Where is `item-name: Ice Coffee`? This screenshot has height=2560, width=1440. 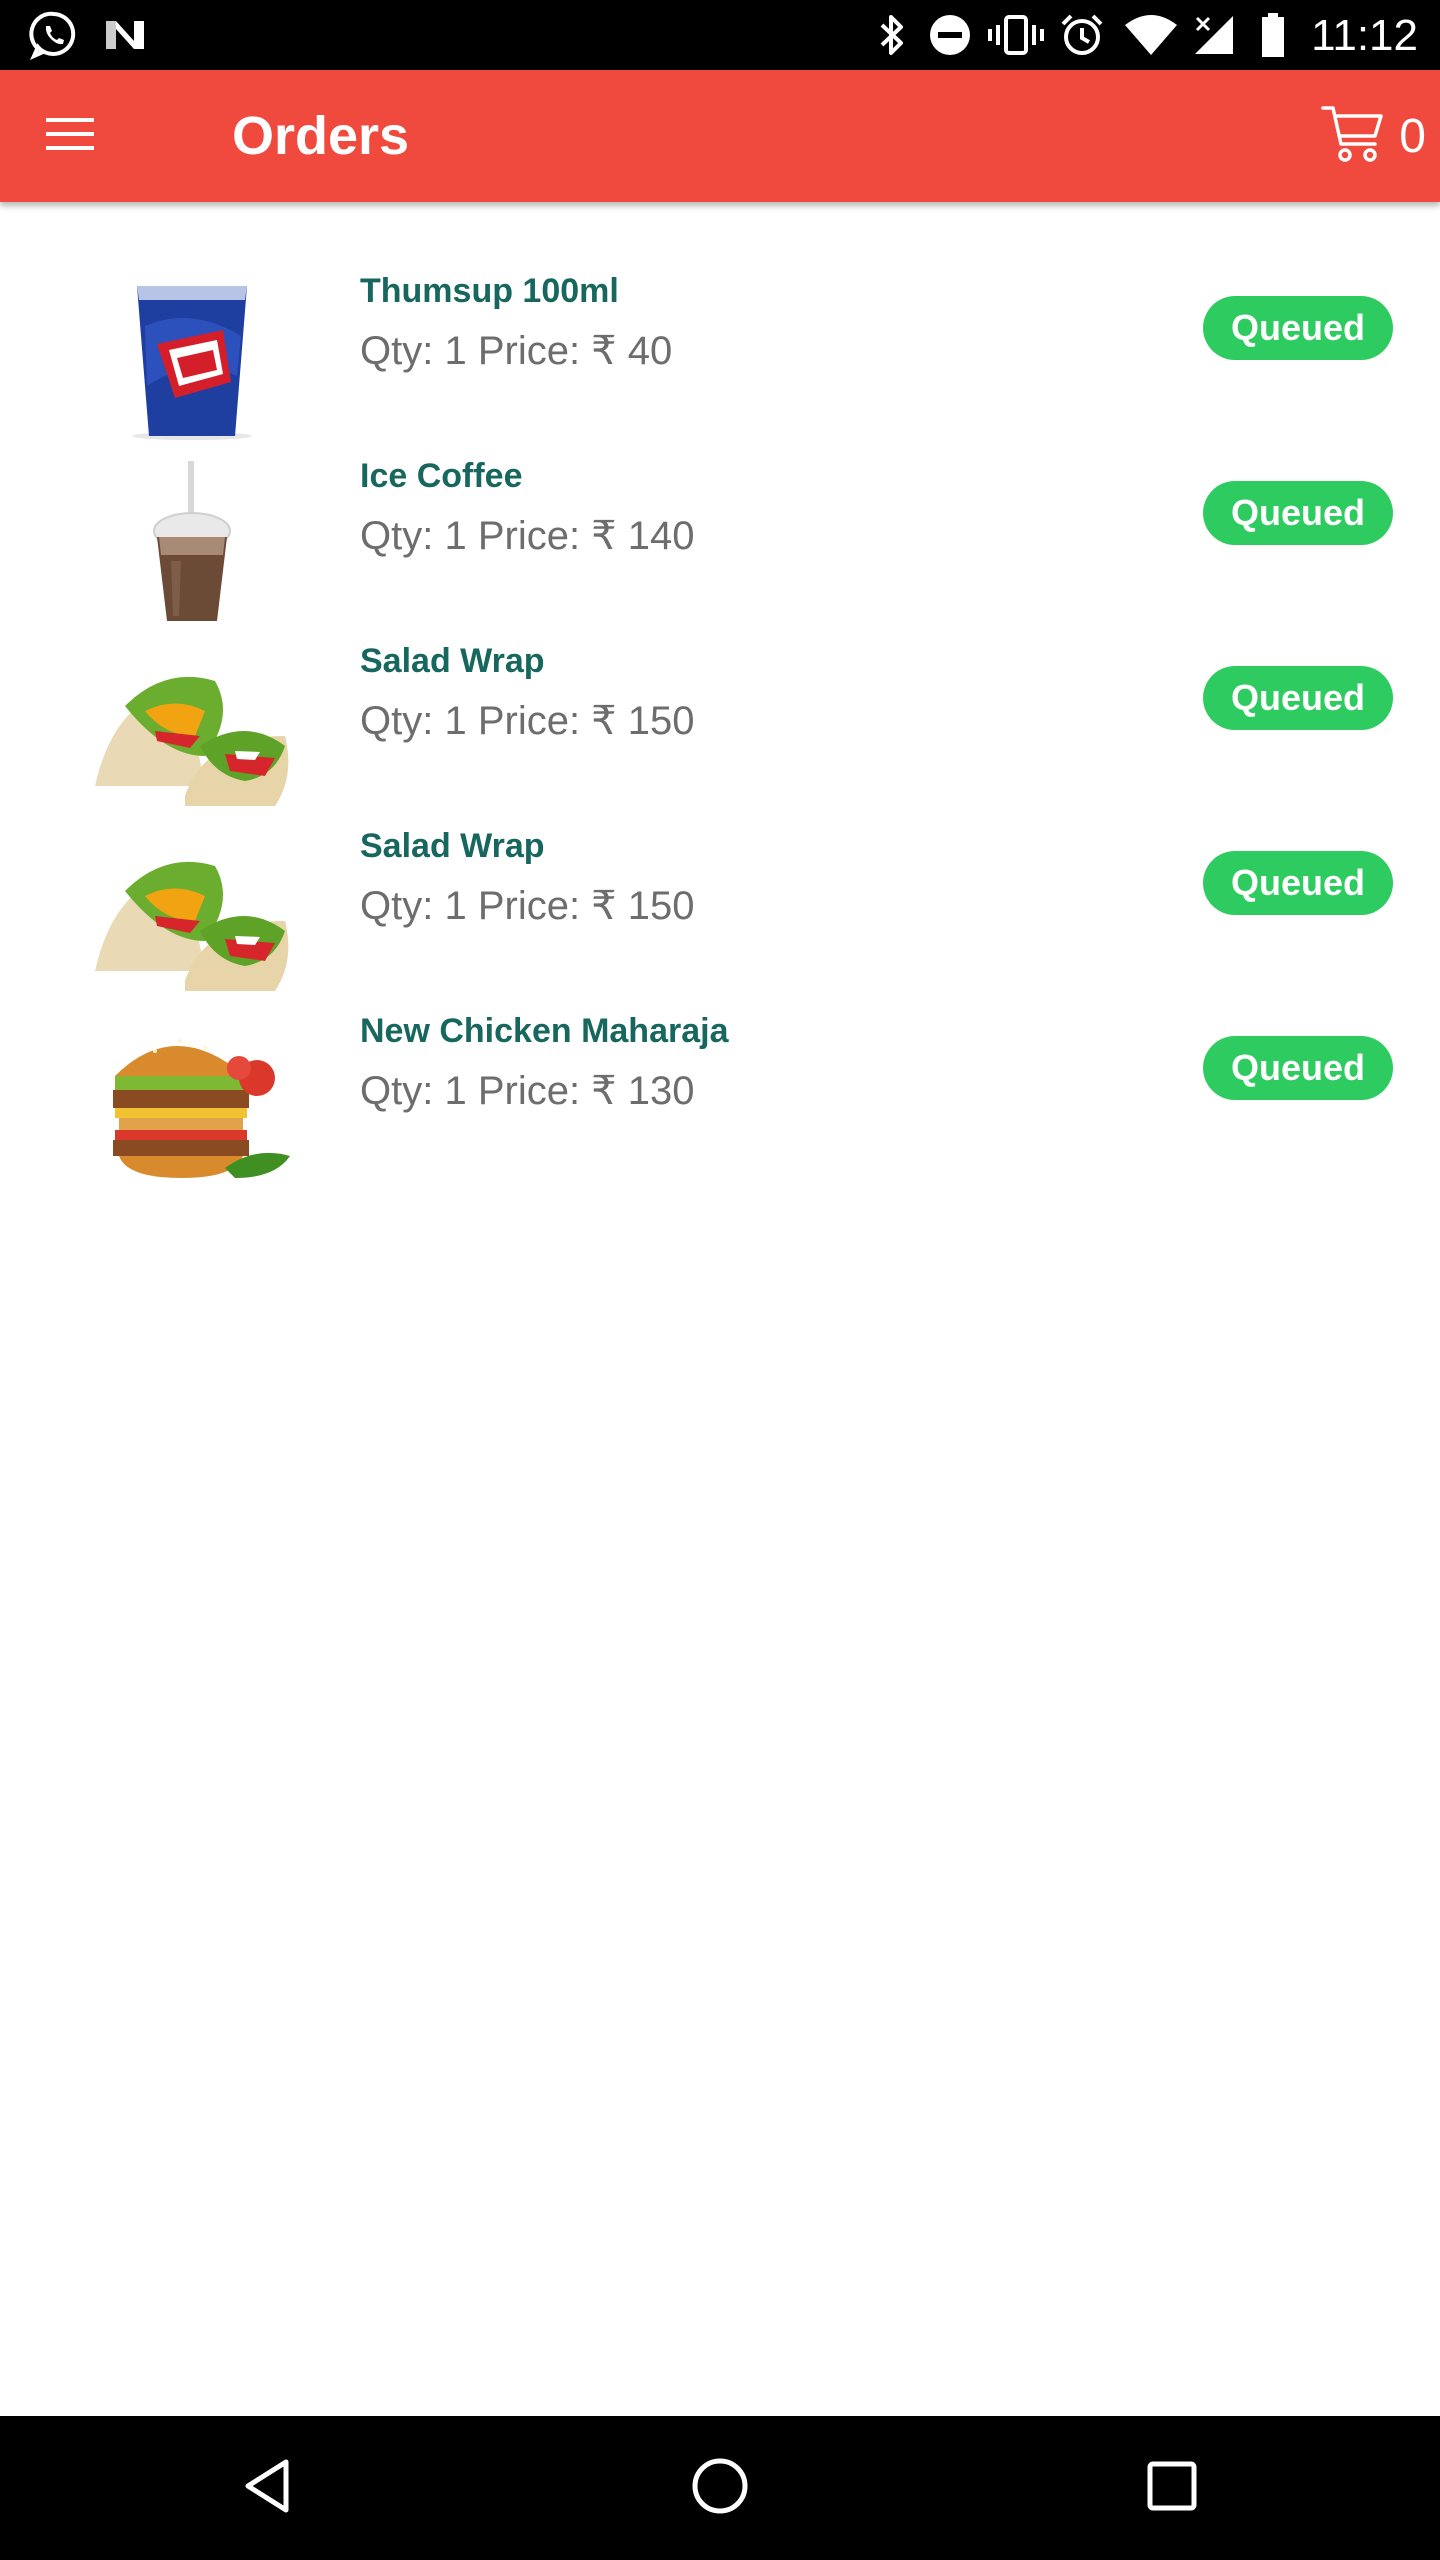 item-name: Ice Coffee is located at coordinates (441, 476).